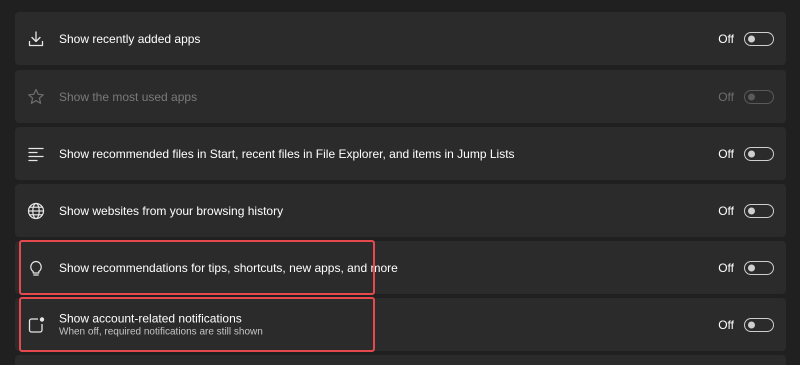 Image resolution: width=800 pixels, height=365 pixels. Describe the element at coordinates (36, 268) in the screenshot. I see `lightbulb-icon` at that location.